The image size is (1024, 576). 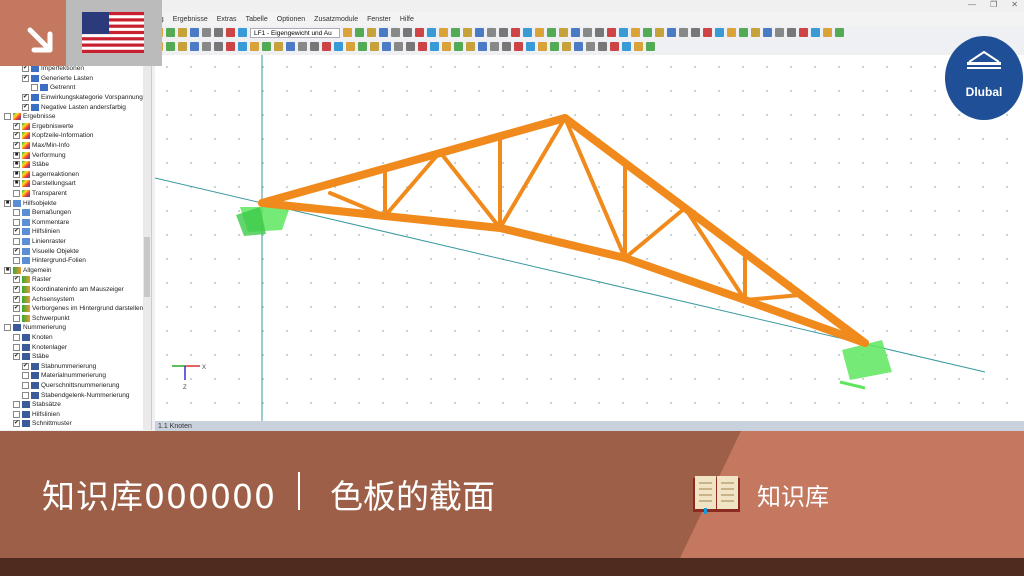 I want to click on tree-item: ✔ Max/Min-Info, so click(x=41, y=146).